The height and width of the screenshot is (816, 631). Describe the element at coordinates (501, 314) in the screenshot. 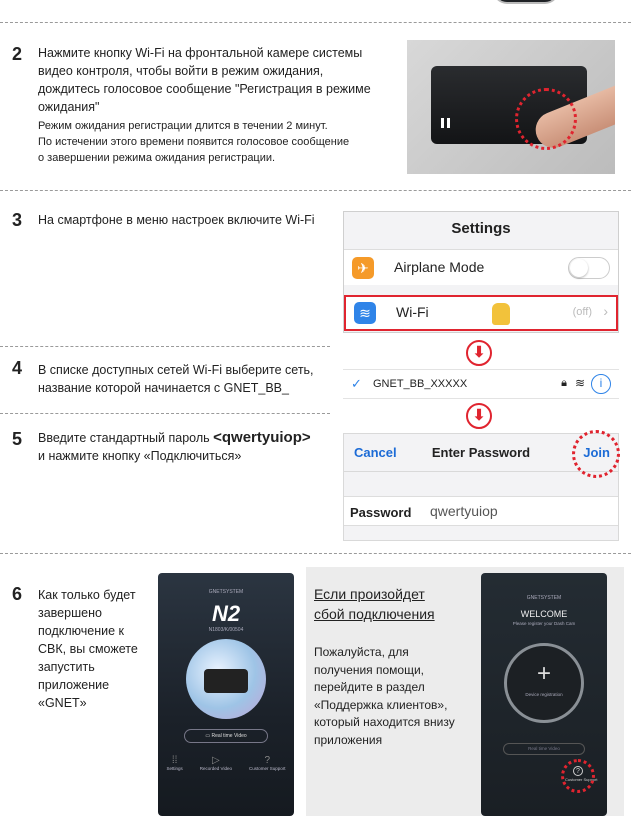

I see `hand-pointer-icon` at that location.